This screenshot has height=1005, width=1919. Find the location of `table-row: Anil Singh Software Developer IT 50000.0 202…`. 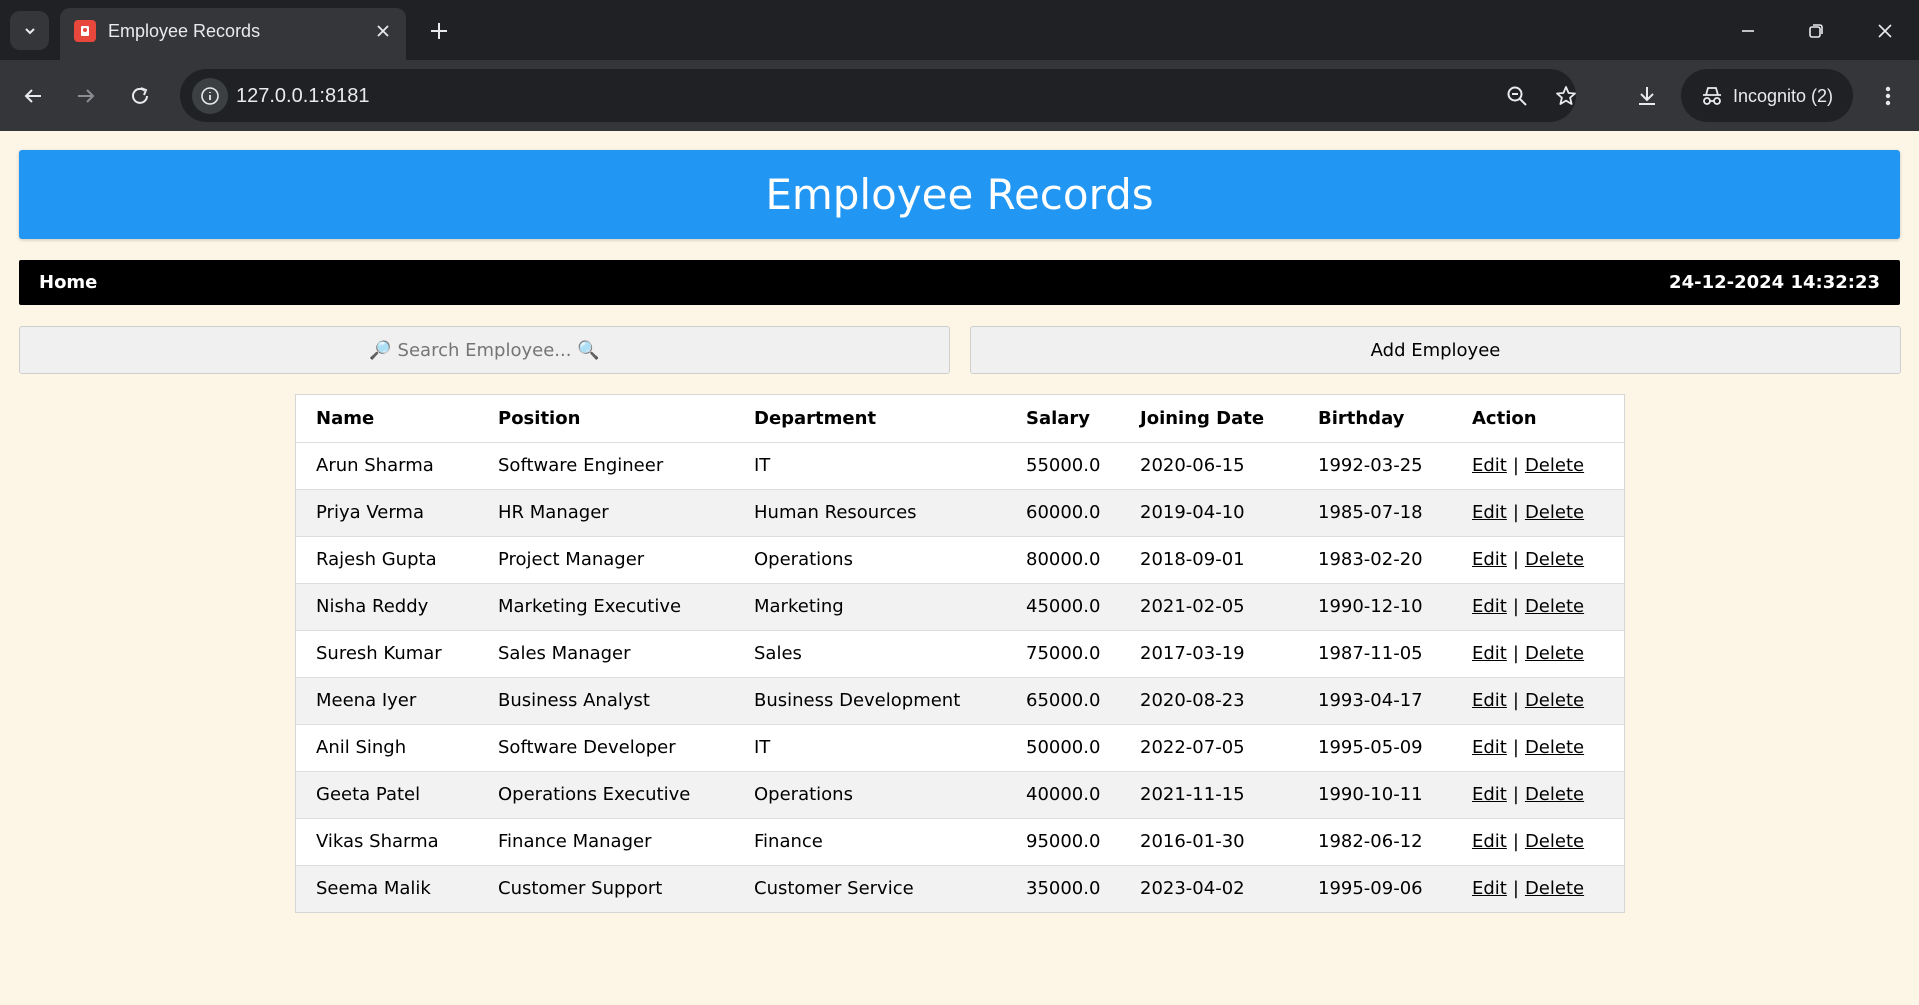

table-row: Anil Singh Software Developer IT 50000.0 202… is located at coordinates (960, 748).